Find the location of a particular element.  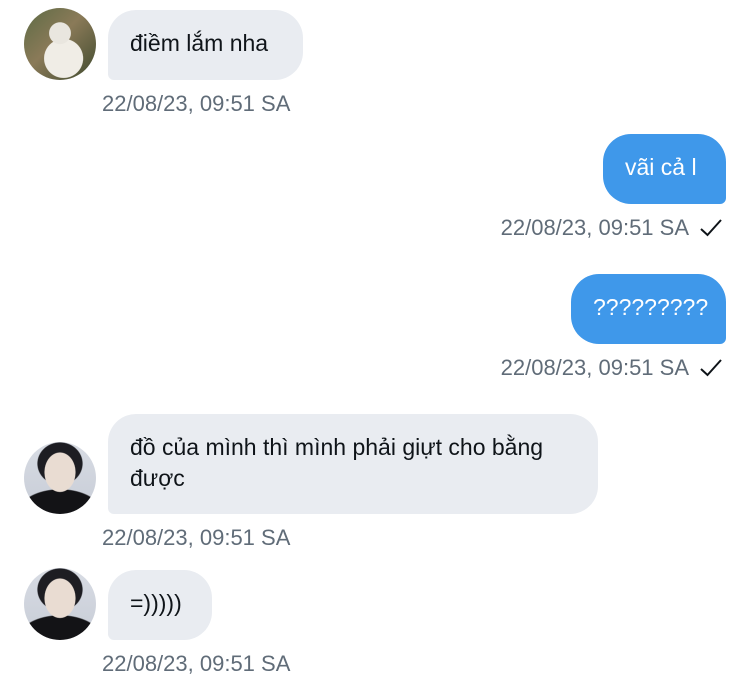

message-bubble-outgoing: ????????? is located at coordinates (648, 309).